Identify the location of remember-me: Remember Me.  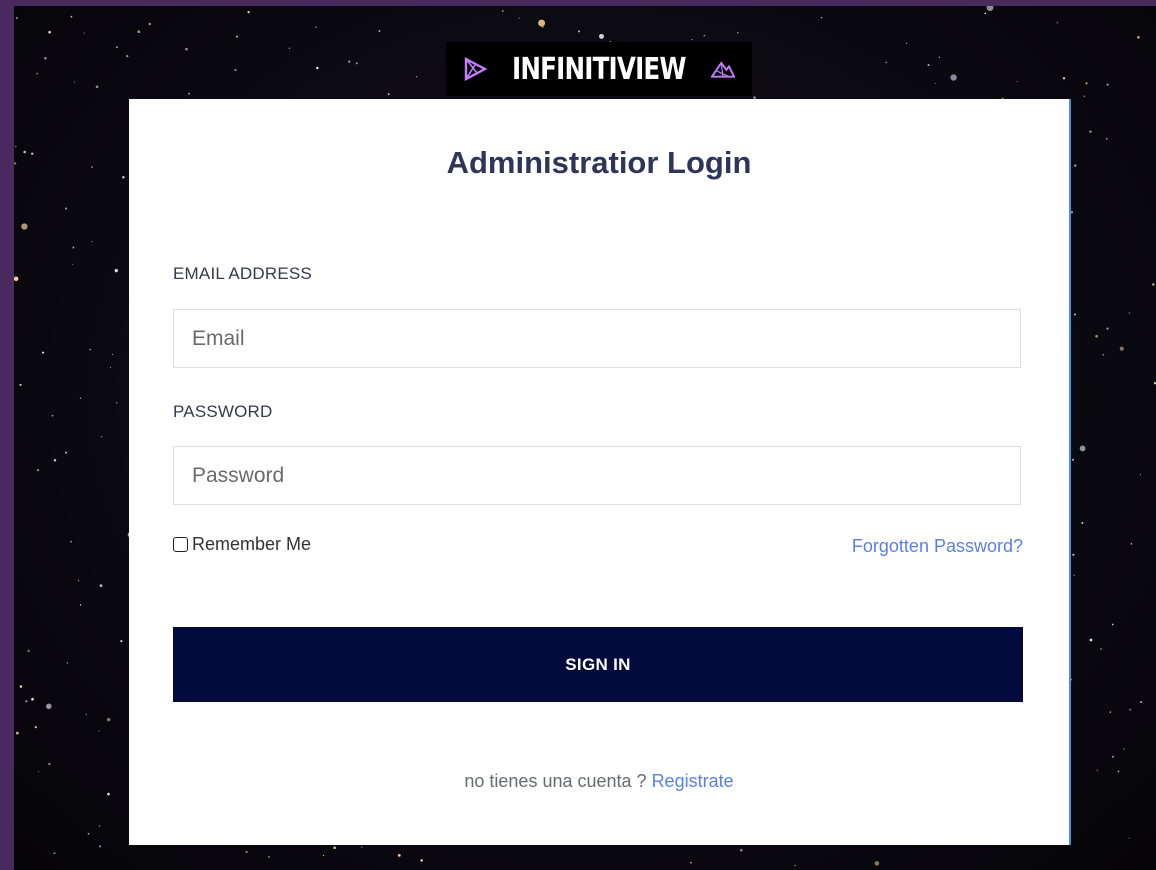
(242, 544).